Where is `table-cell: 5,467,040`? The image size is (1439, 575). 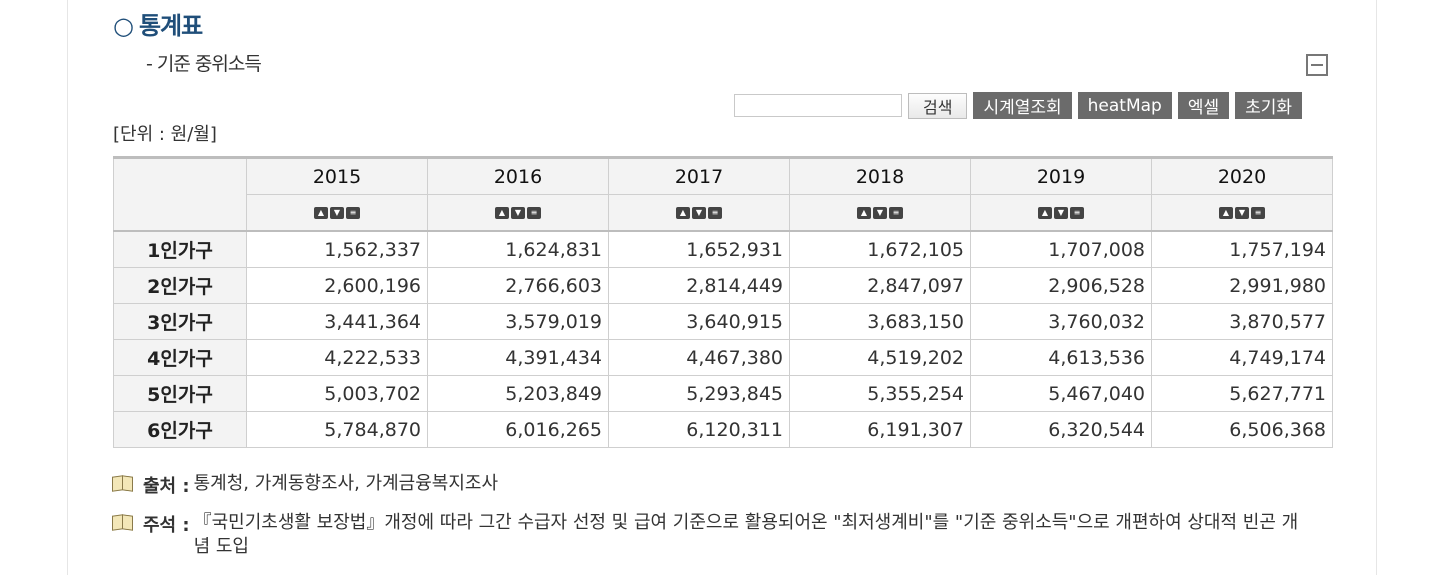 table-cell: 5,467,040 is located at coordinates (1061, 393).